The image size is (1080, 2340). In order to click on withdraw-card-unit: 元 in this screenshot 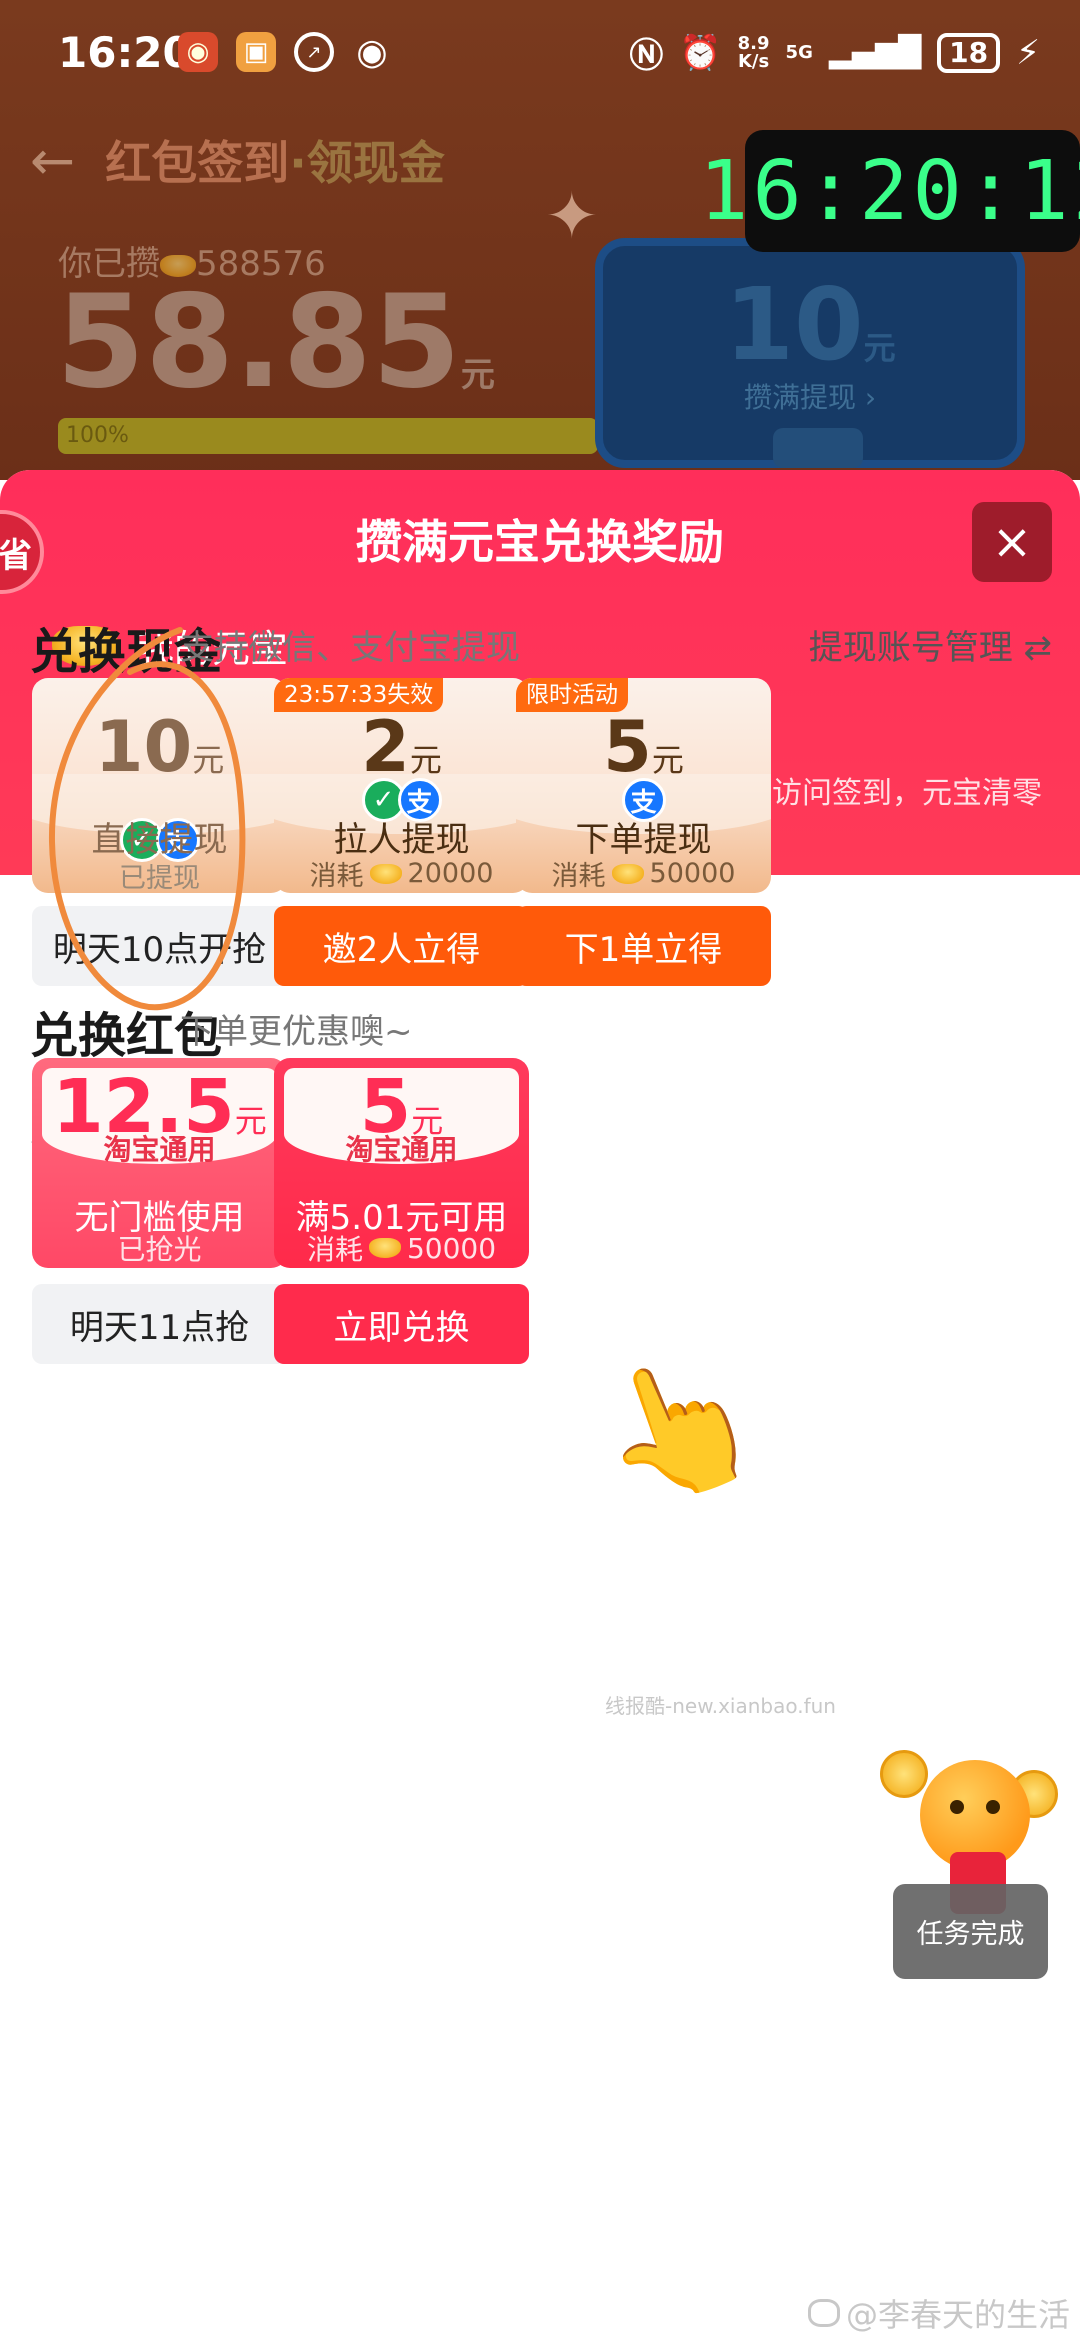, I will do `click(879, 348)`.